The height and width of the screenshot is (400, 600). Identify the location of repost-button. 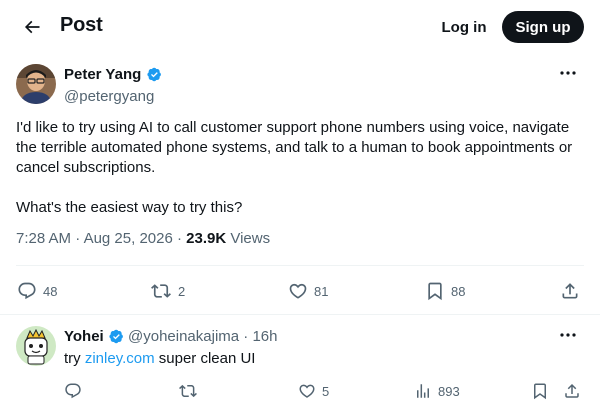
(188, 391).